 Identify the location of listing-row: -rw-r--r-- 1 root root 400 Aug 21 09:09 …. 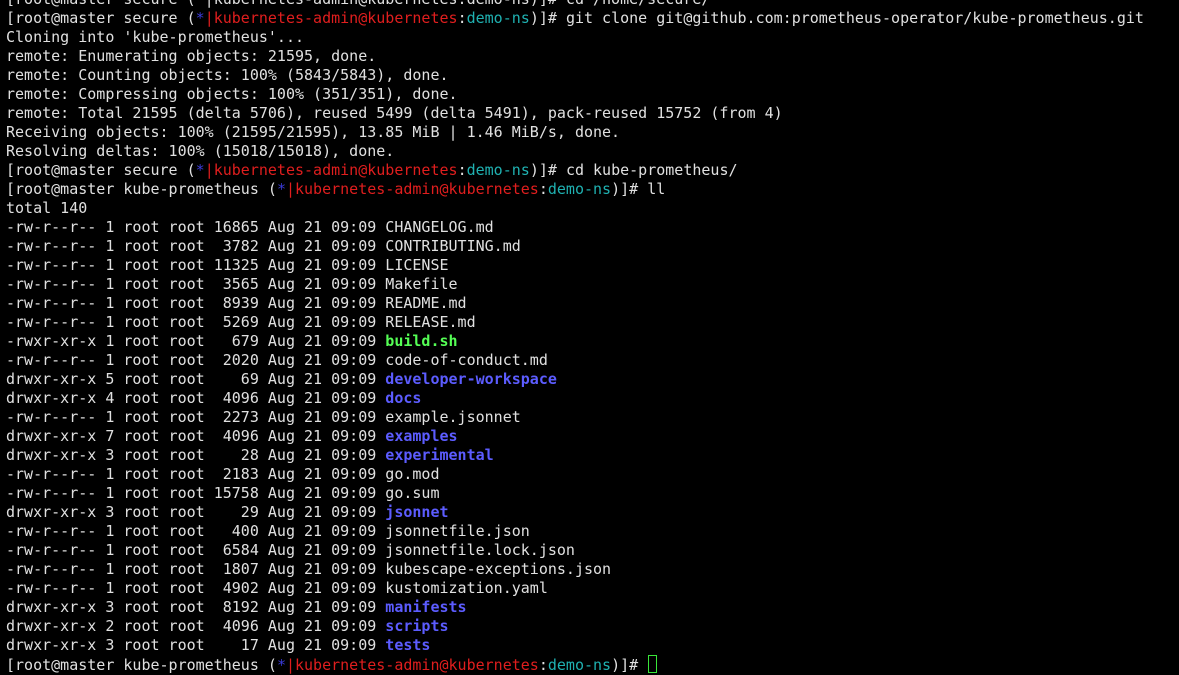
(591, 531).